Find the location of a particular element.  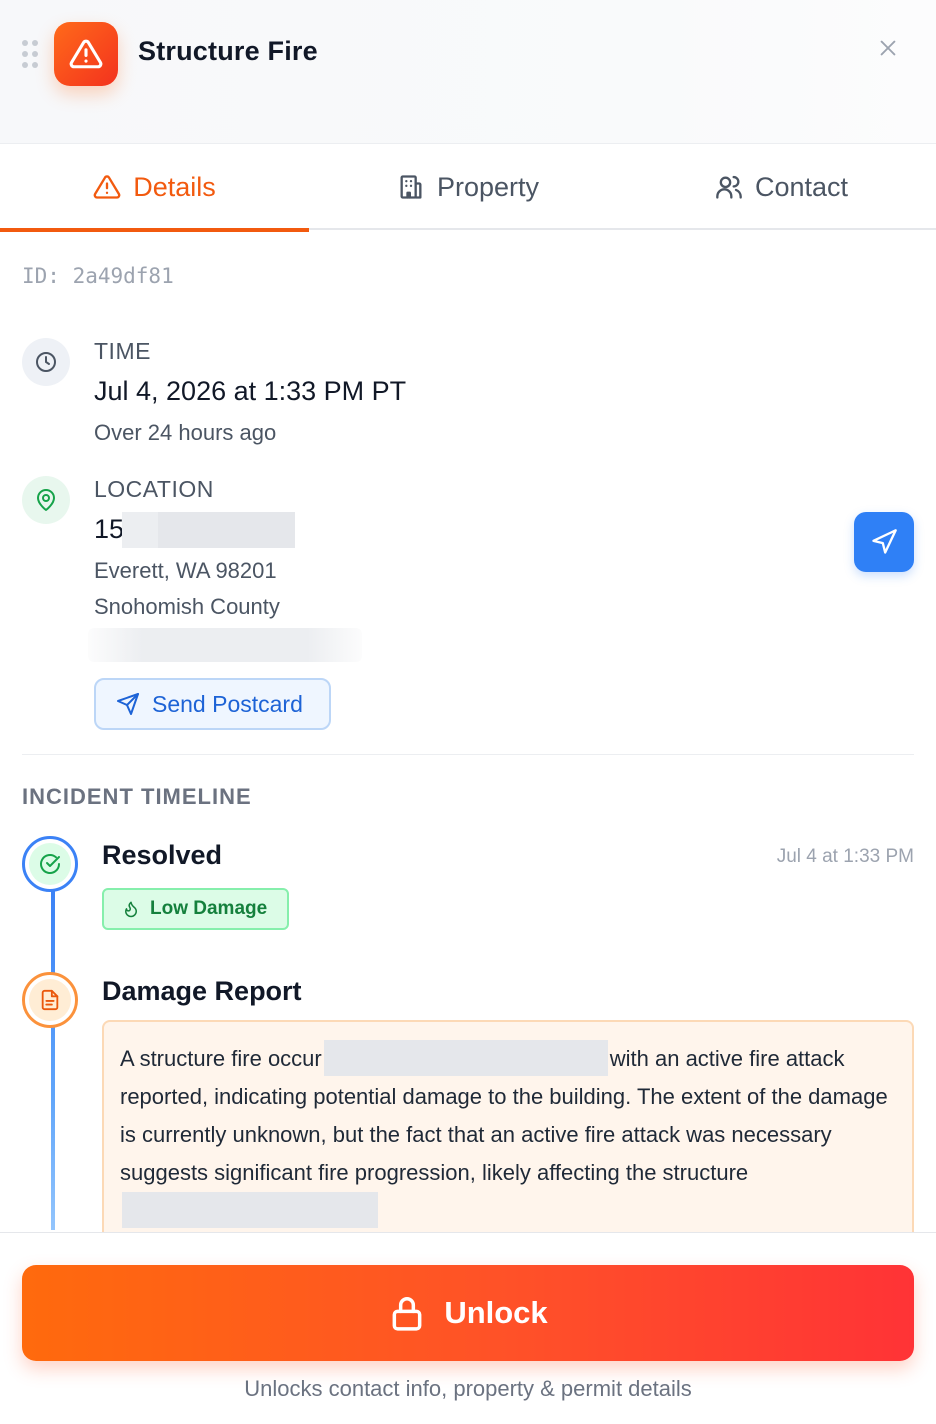

timeline-heading: INCIDENT TIMELINE is located at coordinates (137, 796).